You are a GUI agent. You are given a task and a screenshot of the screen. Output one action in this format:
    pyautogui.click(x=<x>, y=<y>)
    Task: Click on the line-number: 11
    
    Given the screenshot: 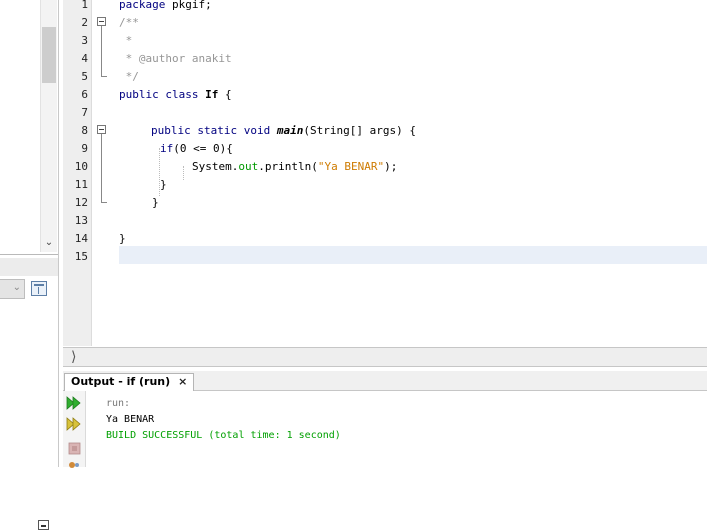 What is the action you would take?
    pyautogui.click(x=81, y=184)
    